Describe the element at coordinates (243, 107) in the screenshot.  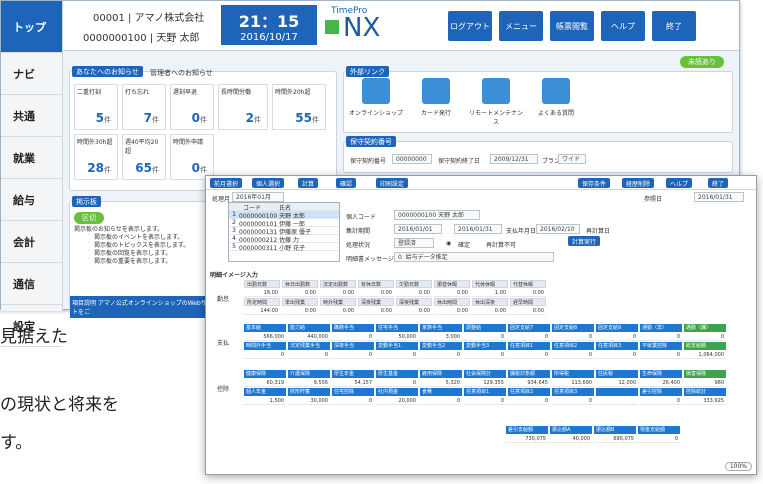
I see `notice-cell: 長時間労働 2件` at that location.